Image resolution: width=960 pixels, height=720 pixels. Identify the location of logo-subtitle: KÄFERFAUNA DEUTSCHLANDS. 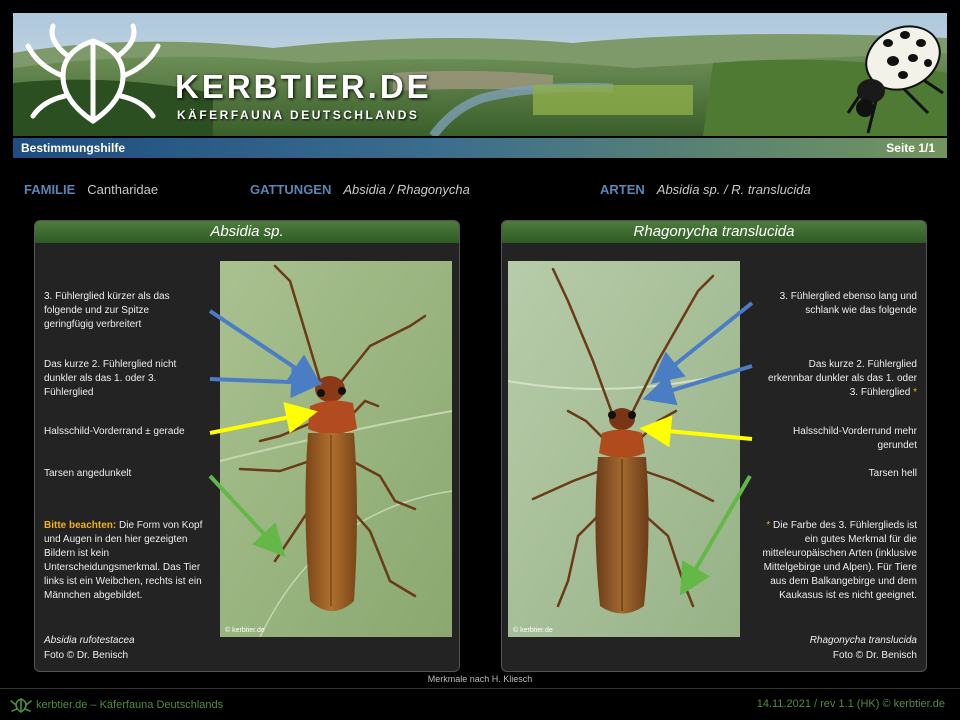
(298, 115).